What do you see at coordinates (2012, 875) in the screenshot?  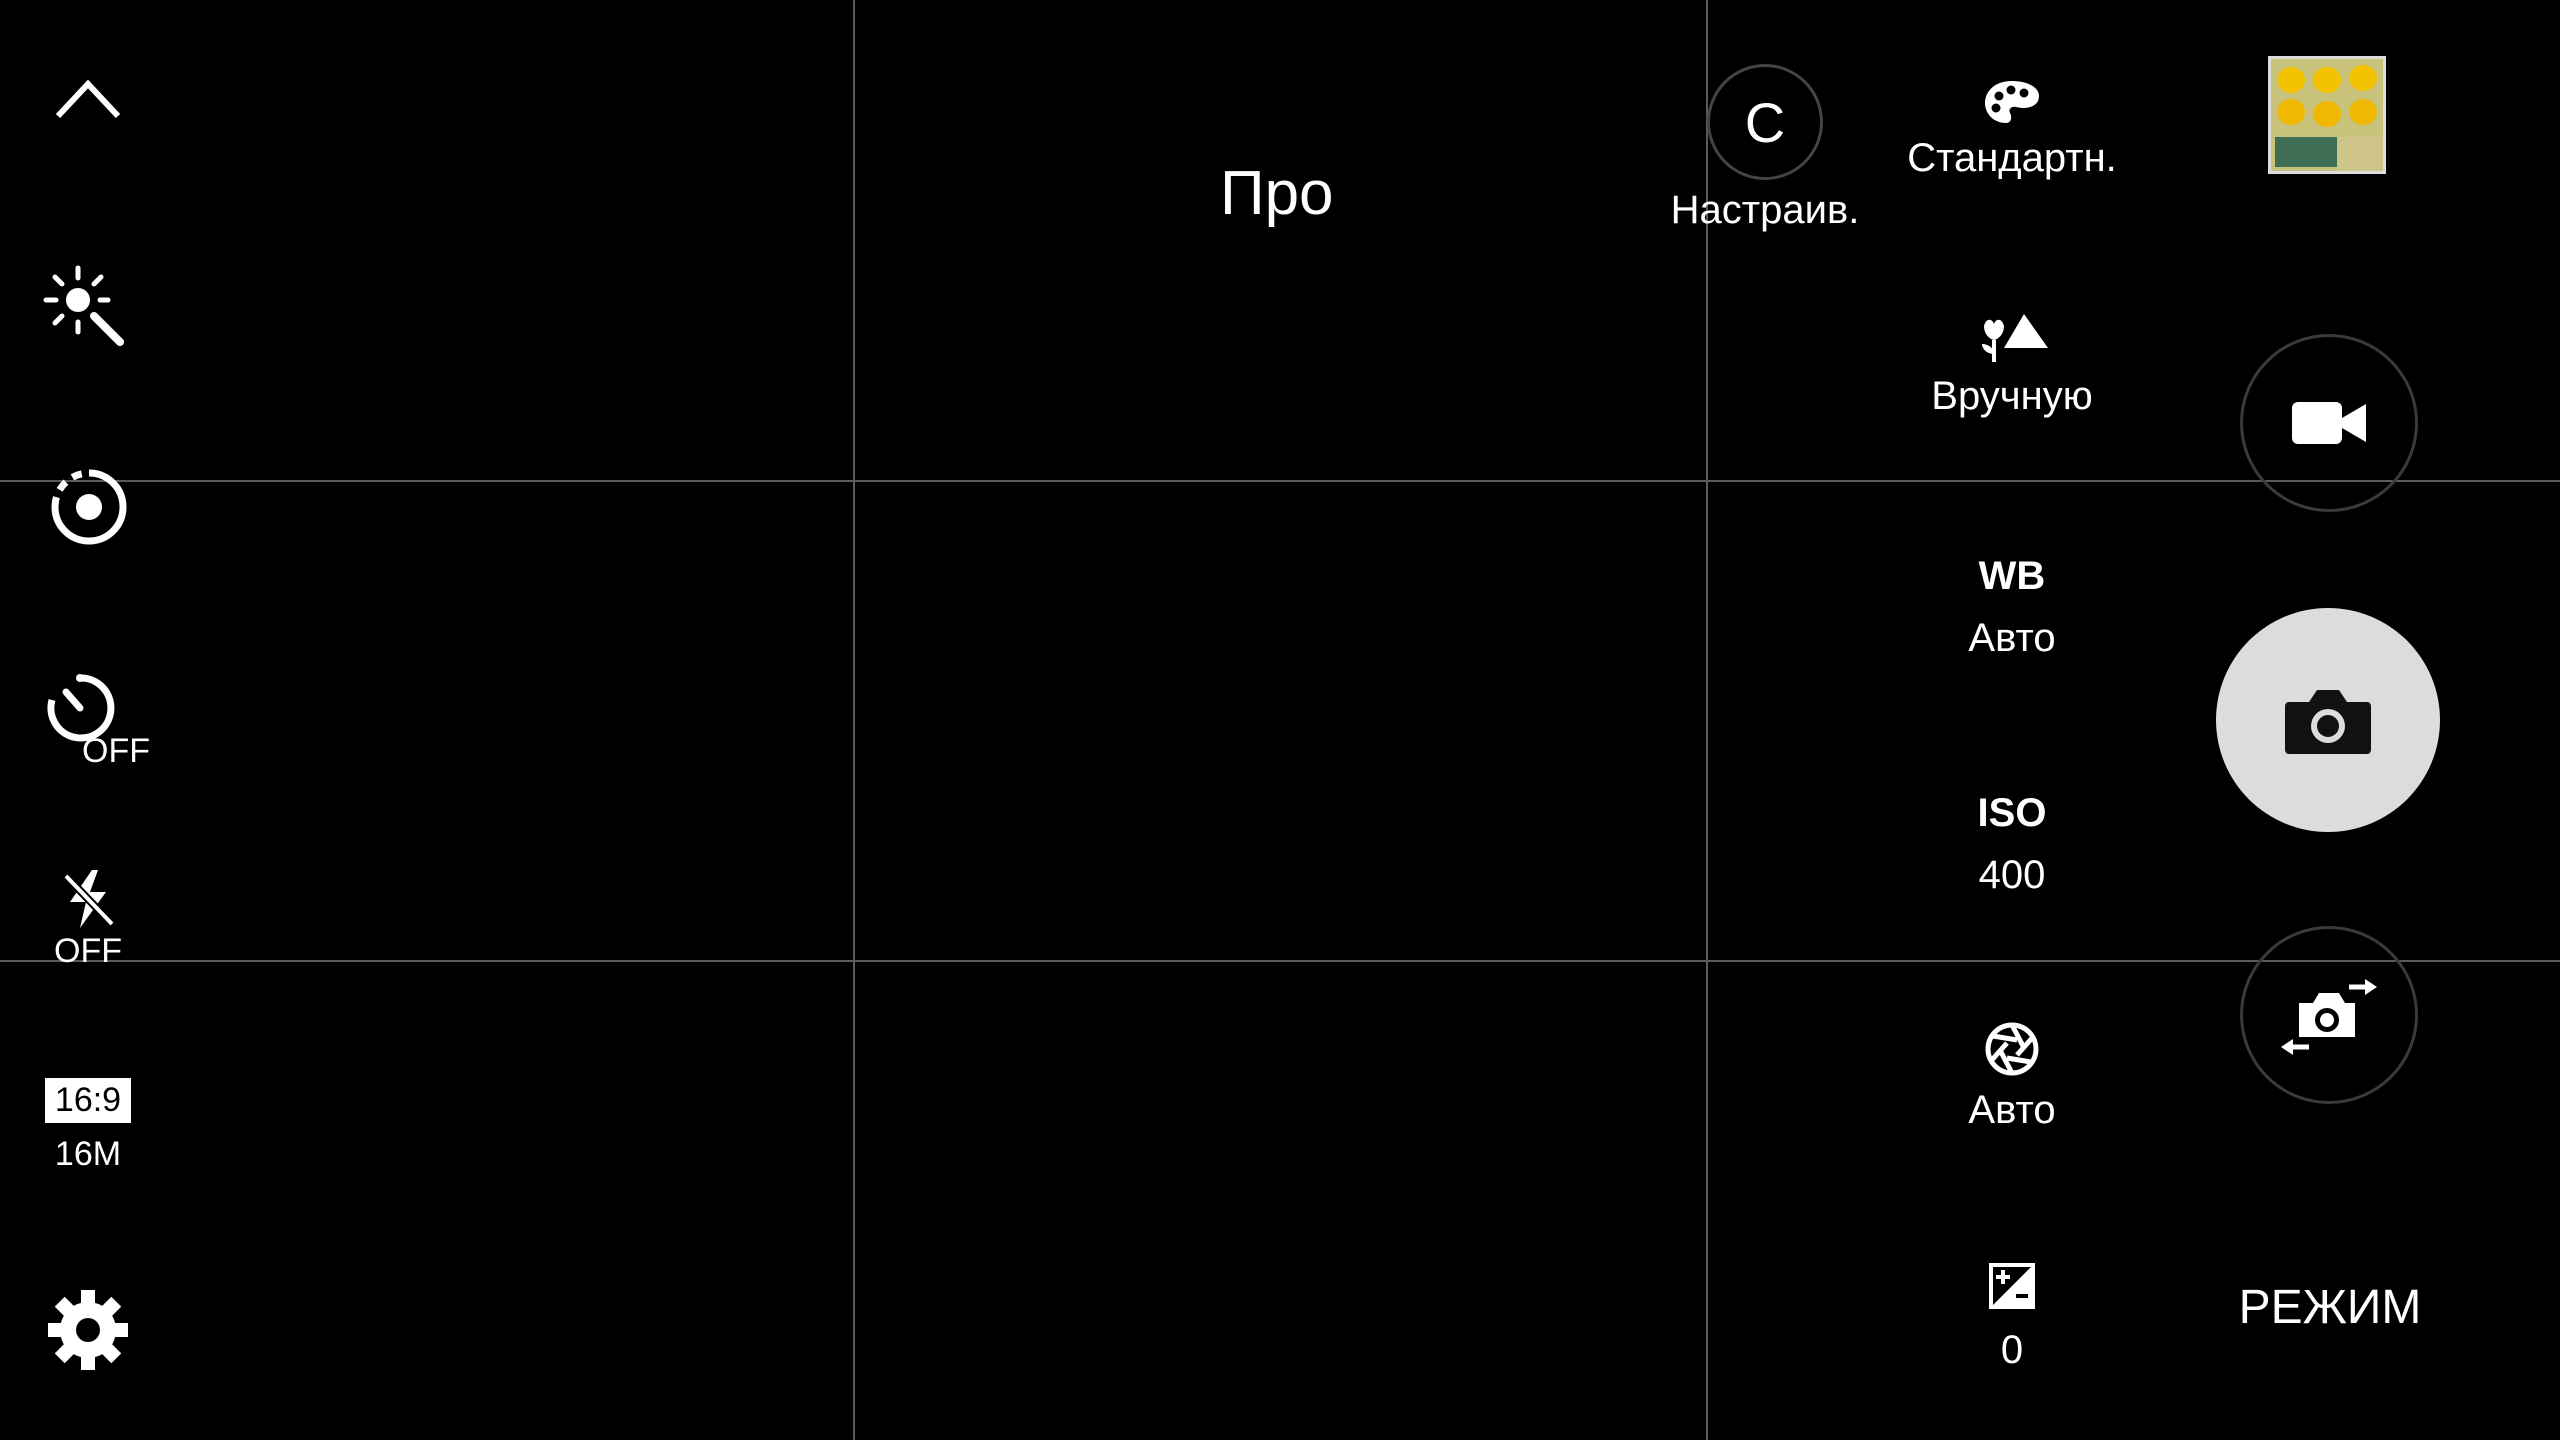 I see `iso-value: 400` at bounding box center [2012, 875].